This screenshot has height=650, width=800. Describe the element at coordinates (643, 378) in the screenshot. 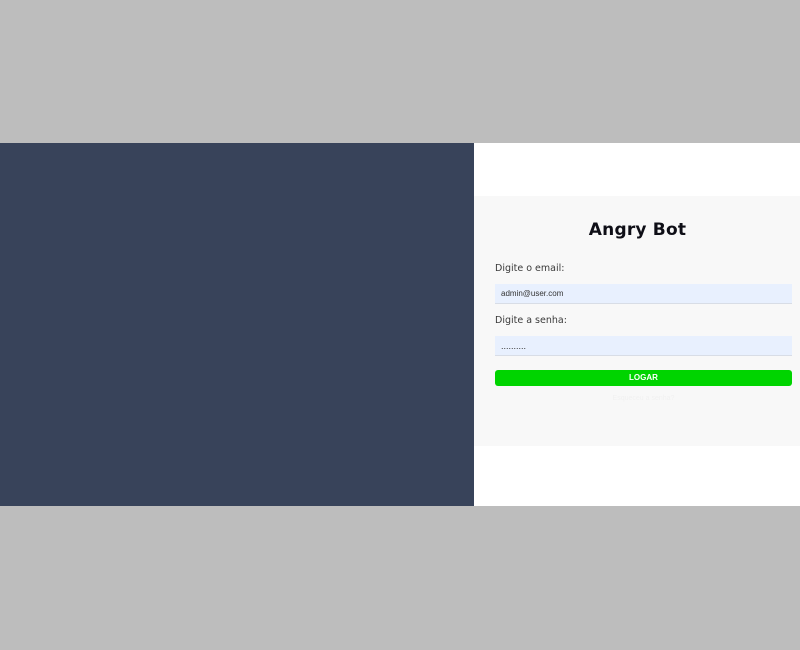

I see `login-button: LOGAR` at that location.